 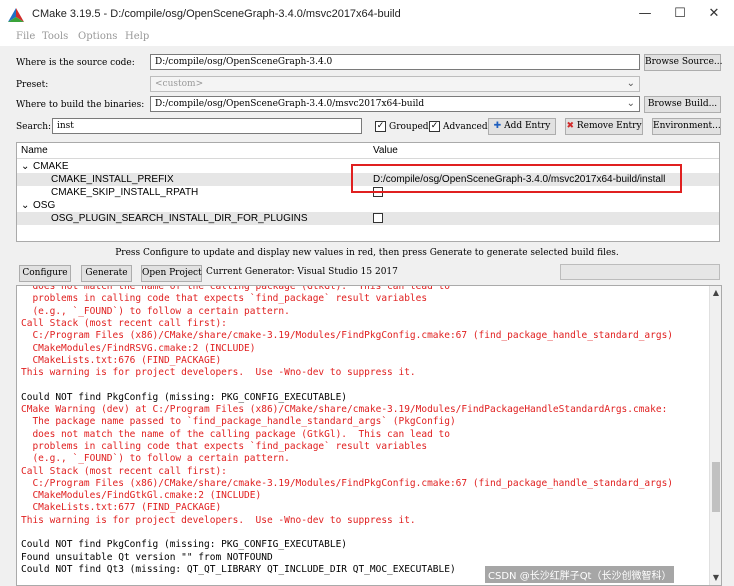 I want to click on menu-bar: File Tools Options Help, so click(x=367, y=38).